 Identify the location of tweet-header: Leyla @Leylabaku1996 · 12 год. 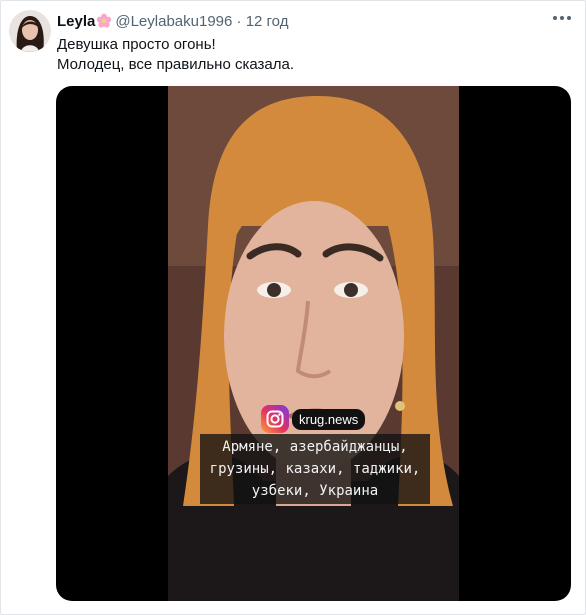
(172, 23).